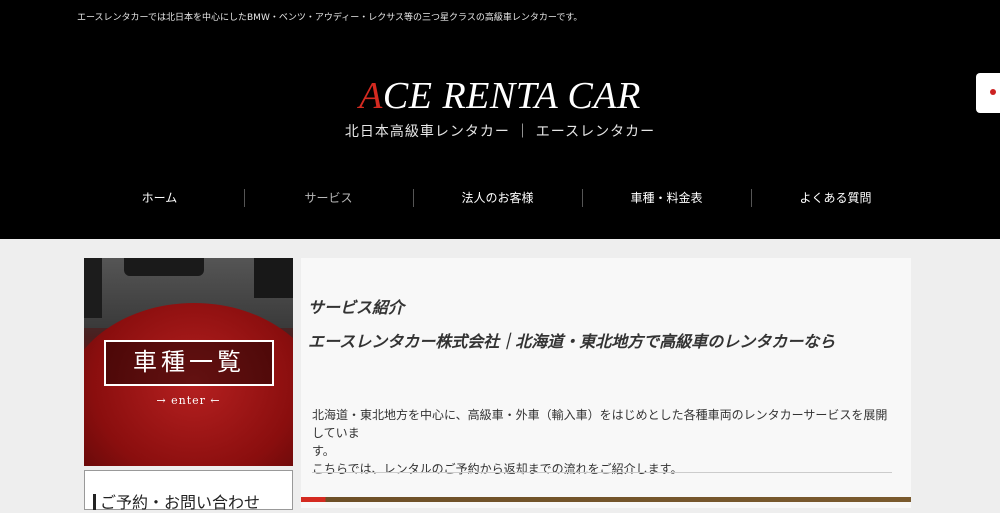 This screenshot has width=1000, height=513. Describe the element at coordinates (511, 96) in the screenshot. I see `logo-text: CE RENTA CAR` at that location.